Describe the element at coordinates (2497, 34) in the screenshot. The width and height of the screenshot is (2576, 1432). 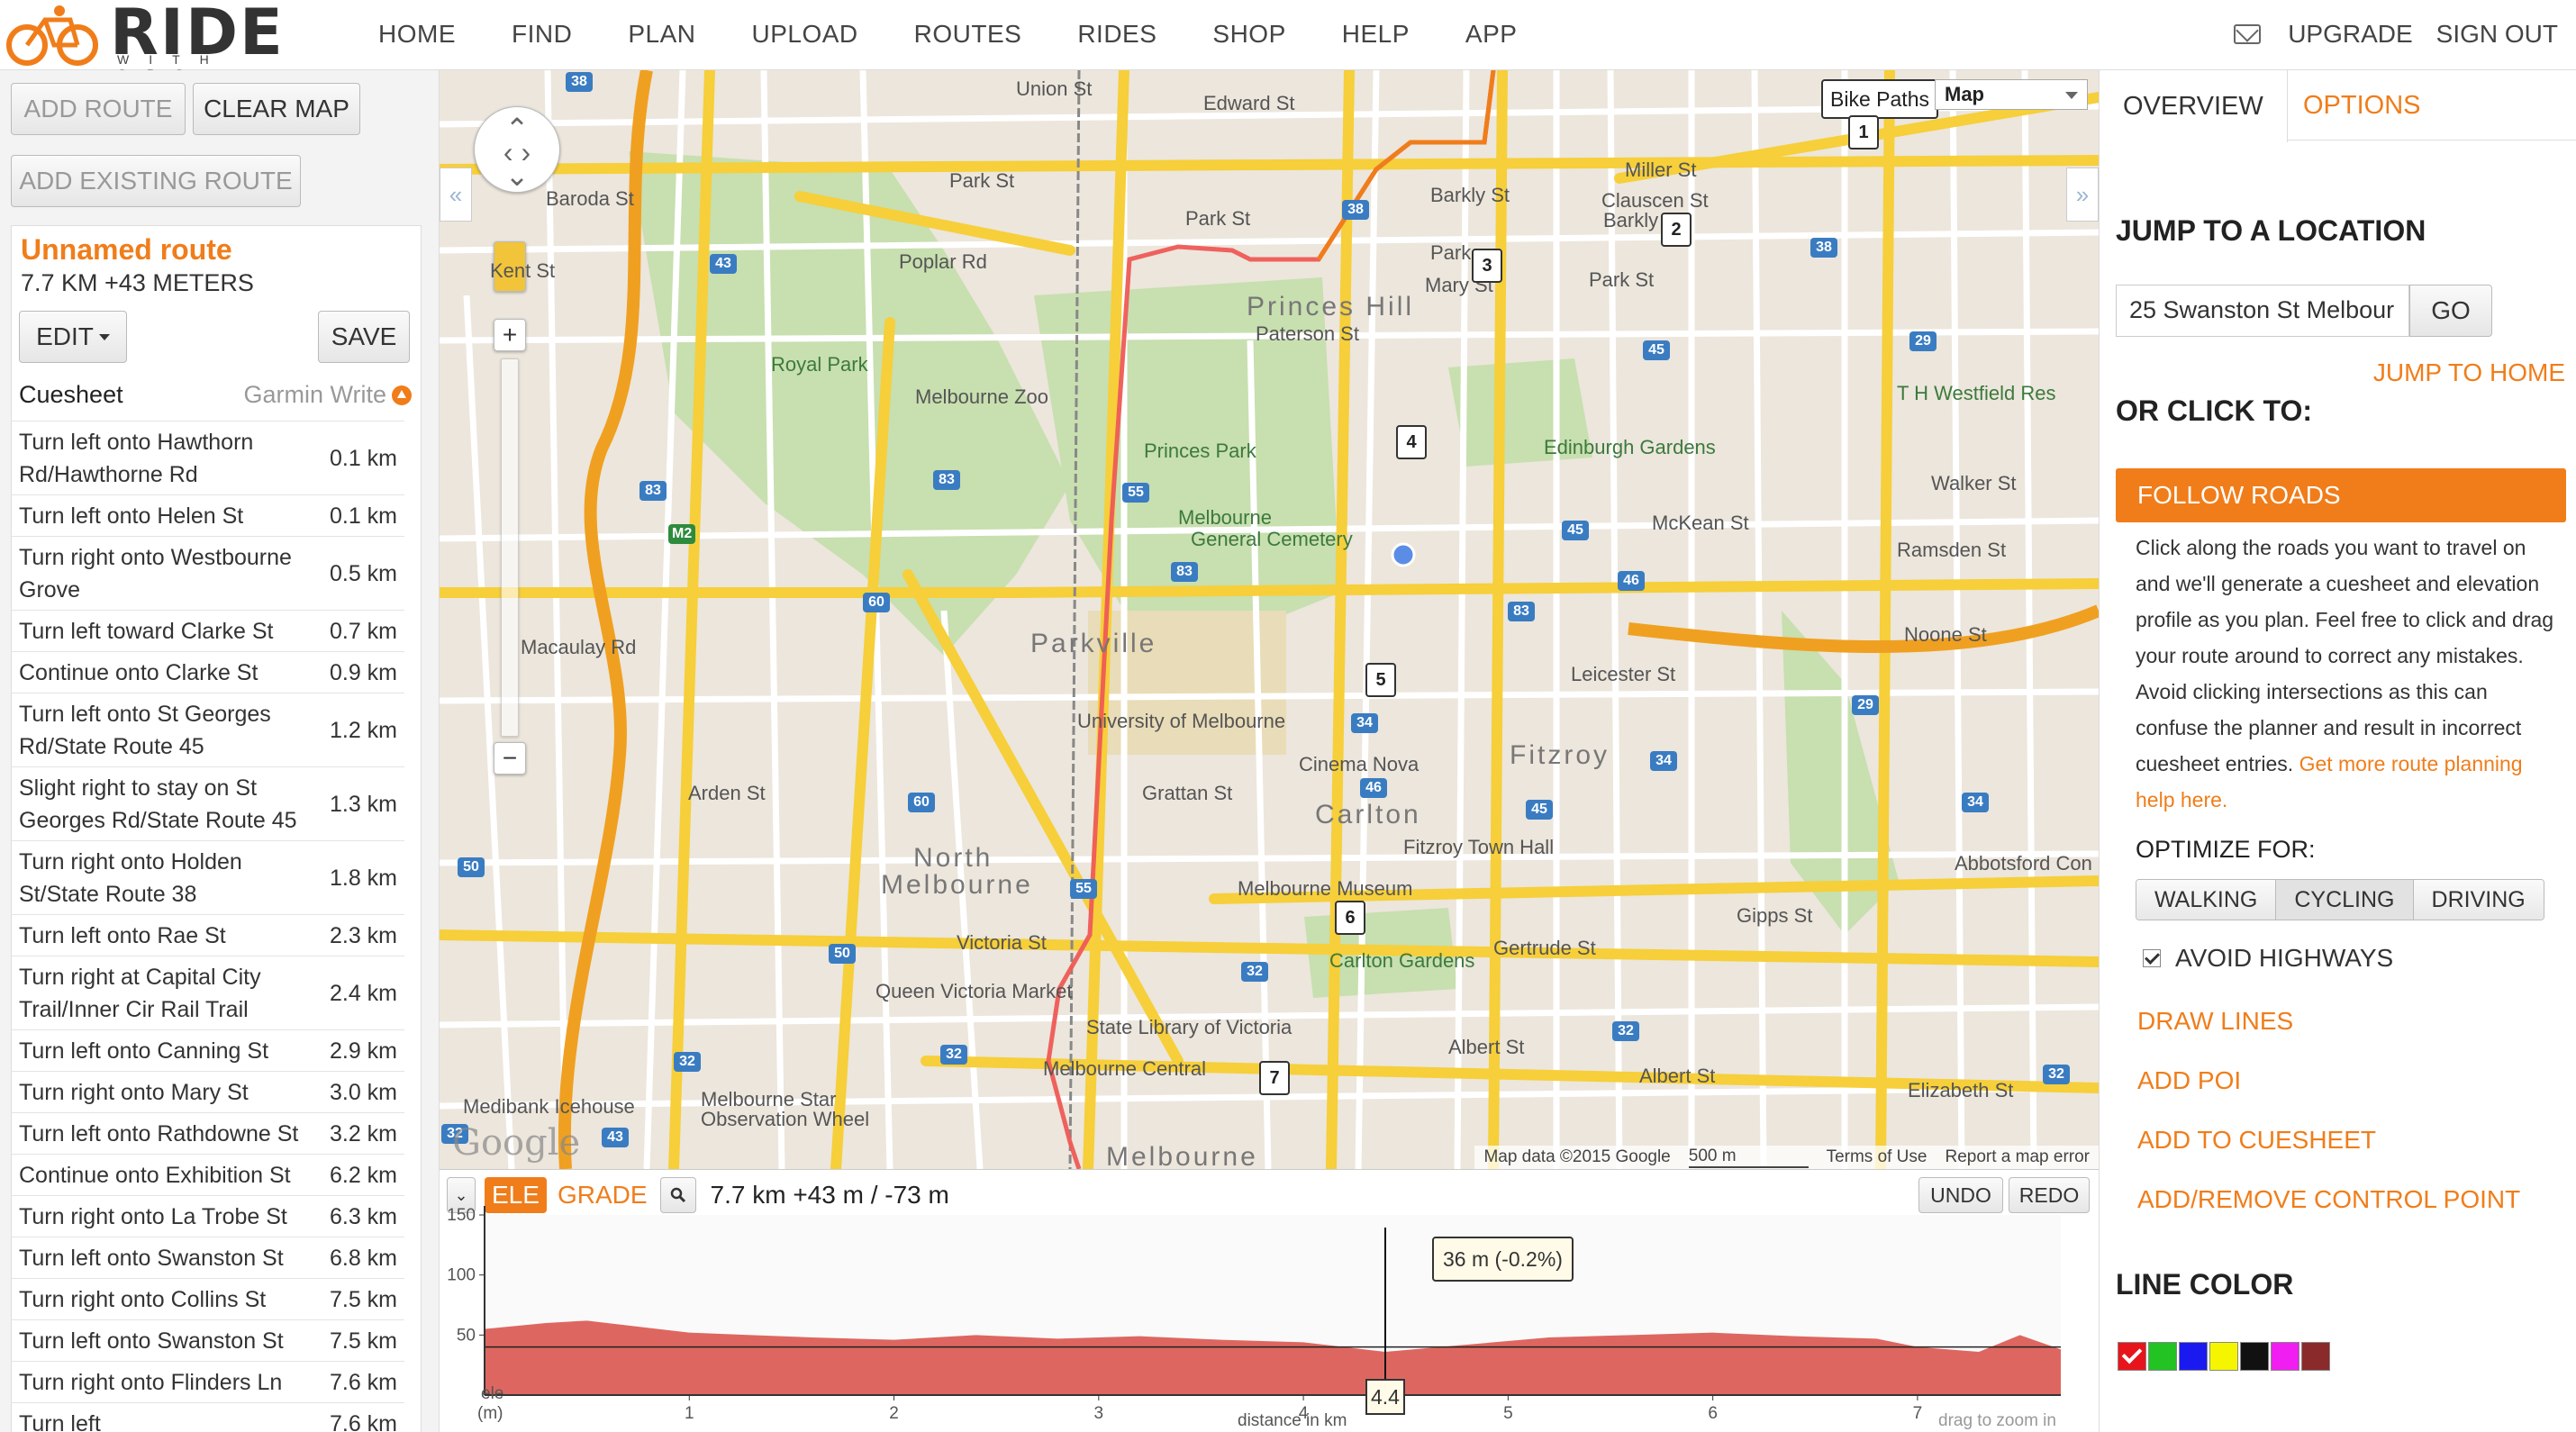
I see `sign-out-link: SIGN OUT` at that location.